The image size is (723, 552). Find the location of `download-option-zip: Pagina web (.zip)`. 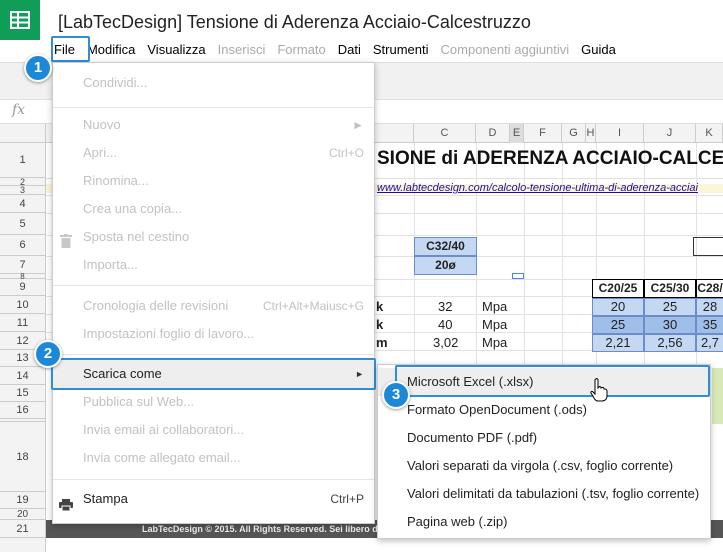

download-option-zip: Pagina web (.zip) is located at coordinates (544, 522).